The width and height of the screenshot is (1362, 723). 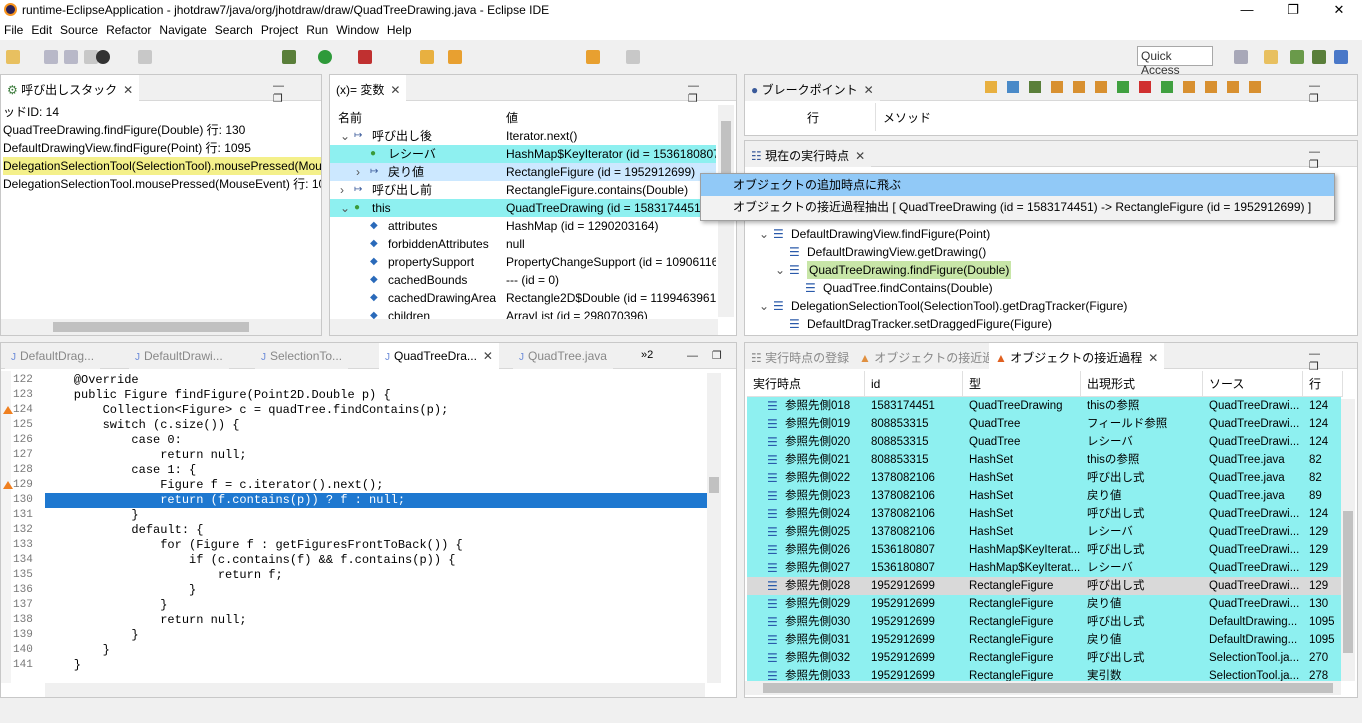 What do you see at coordinates (800, 356) in the screenshot?
I see `tab-register-point: ☷ 実行時点の登録` at bounding box center [800, 356].